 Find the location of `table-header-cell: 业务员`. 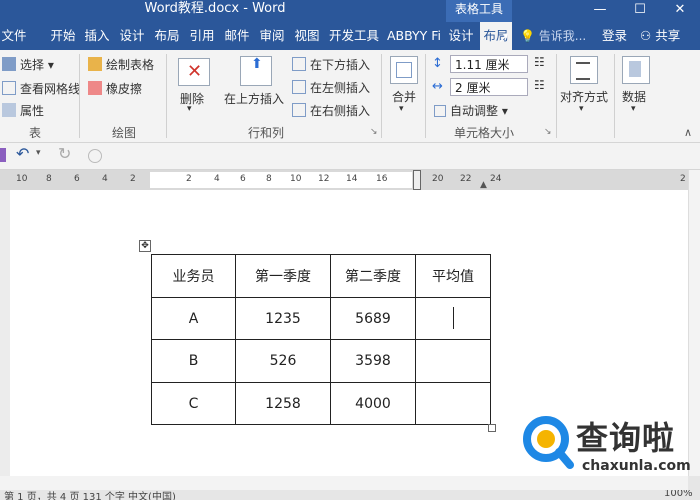

table-header-cell: 业务员 is located at coordinates (193, 276).